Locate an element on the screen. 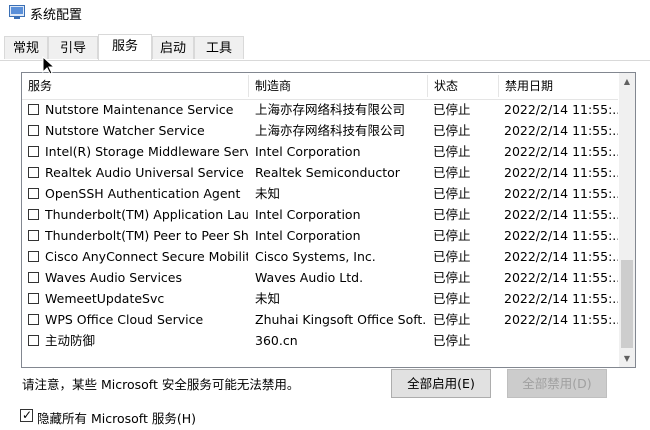 The width and height of the screenshot is (650, 430). service-maker: 360.cn is located at coordinates (276, 340).